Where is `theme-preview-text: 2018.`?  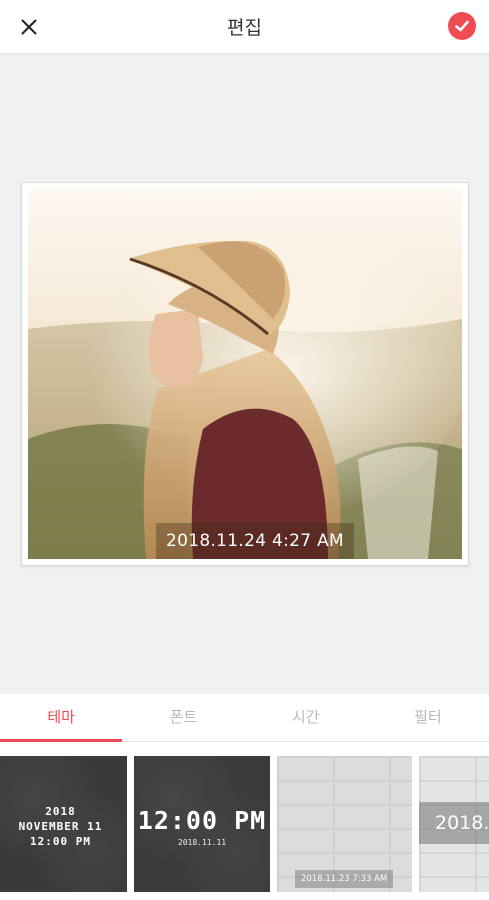 theme-preview-text: 2018. is located at coordinates (454, 823).